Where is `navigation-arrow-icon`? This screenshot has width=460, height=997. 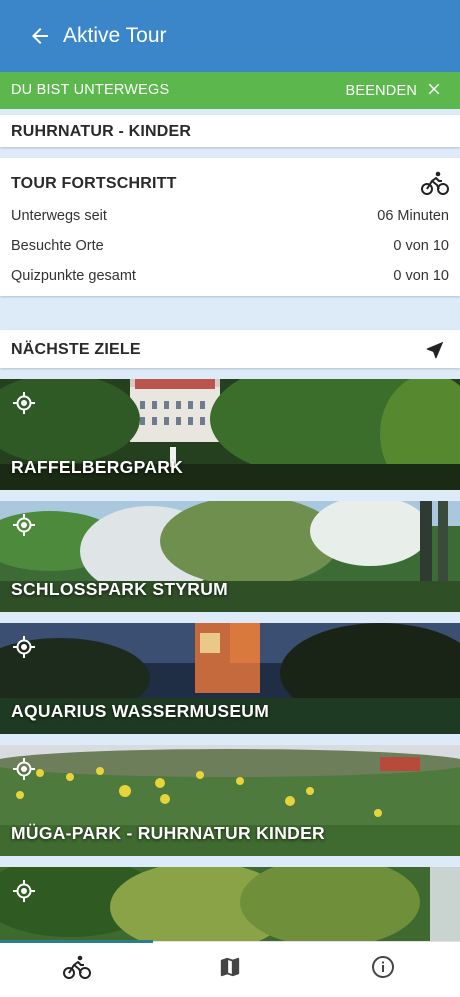 navigation-arrow-icon is located at coordinates (435, 352).